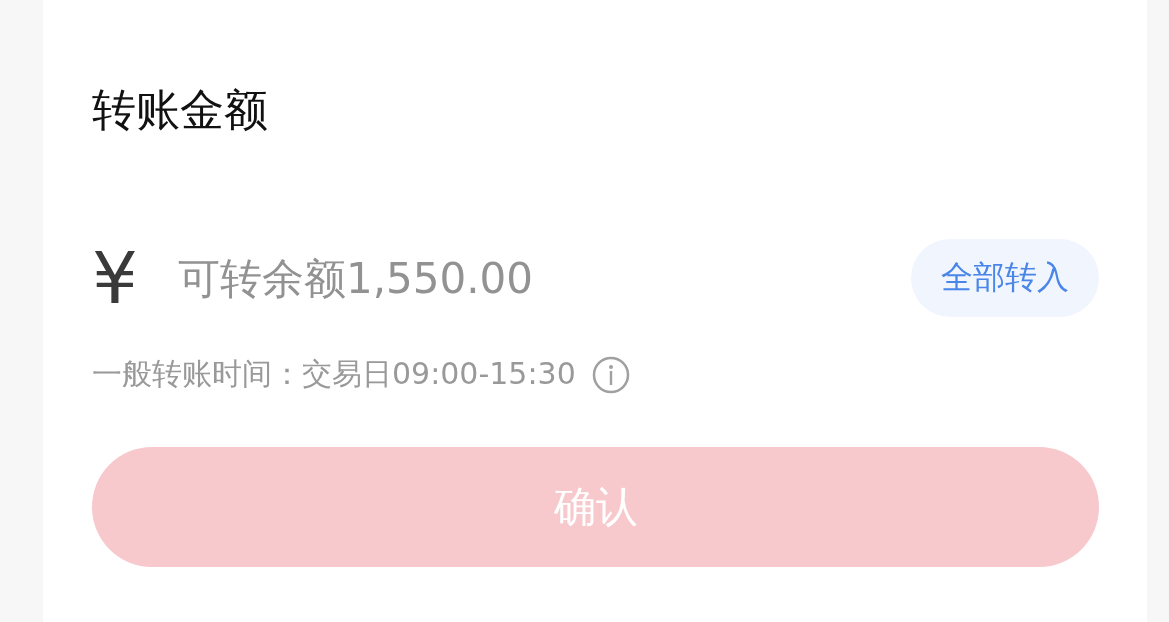  Describe the element at coordinates (334, 374) in the screenshot. I see `transfer-time-notice: 一般转账时间：交易日09:00-15:30` at that location.